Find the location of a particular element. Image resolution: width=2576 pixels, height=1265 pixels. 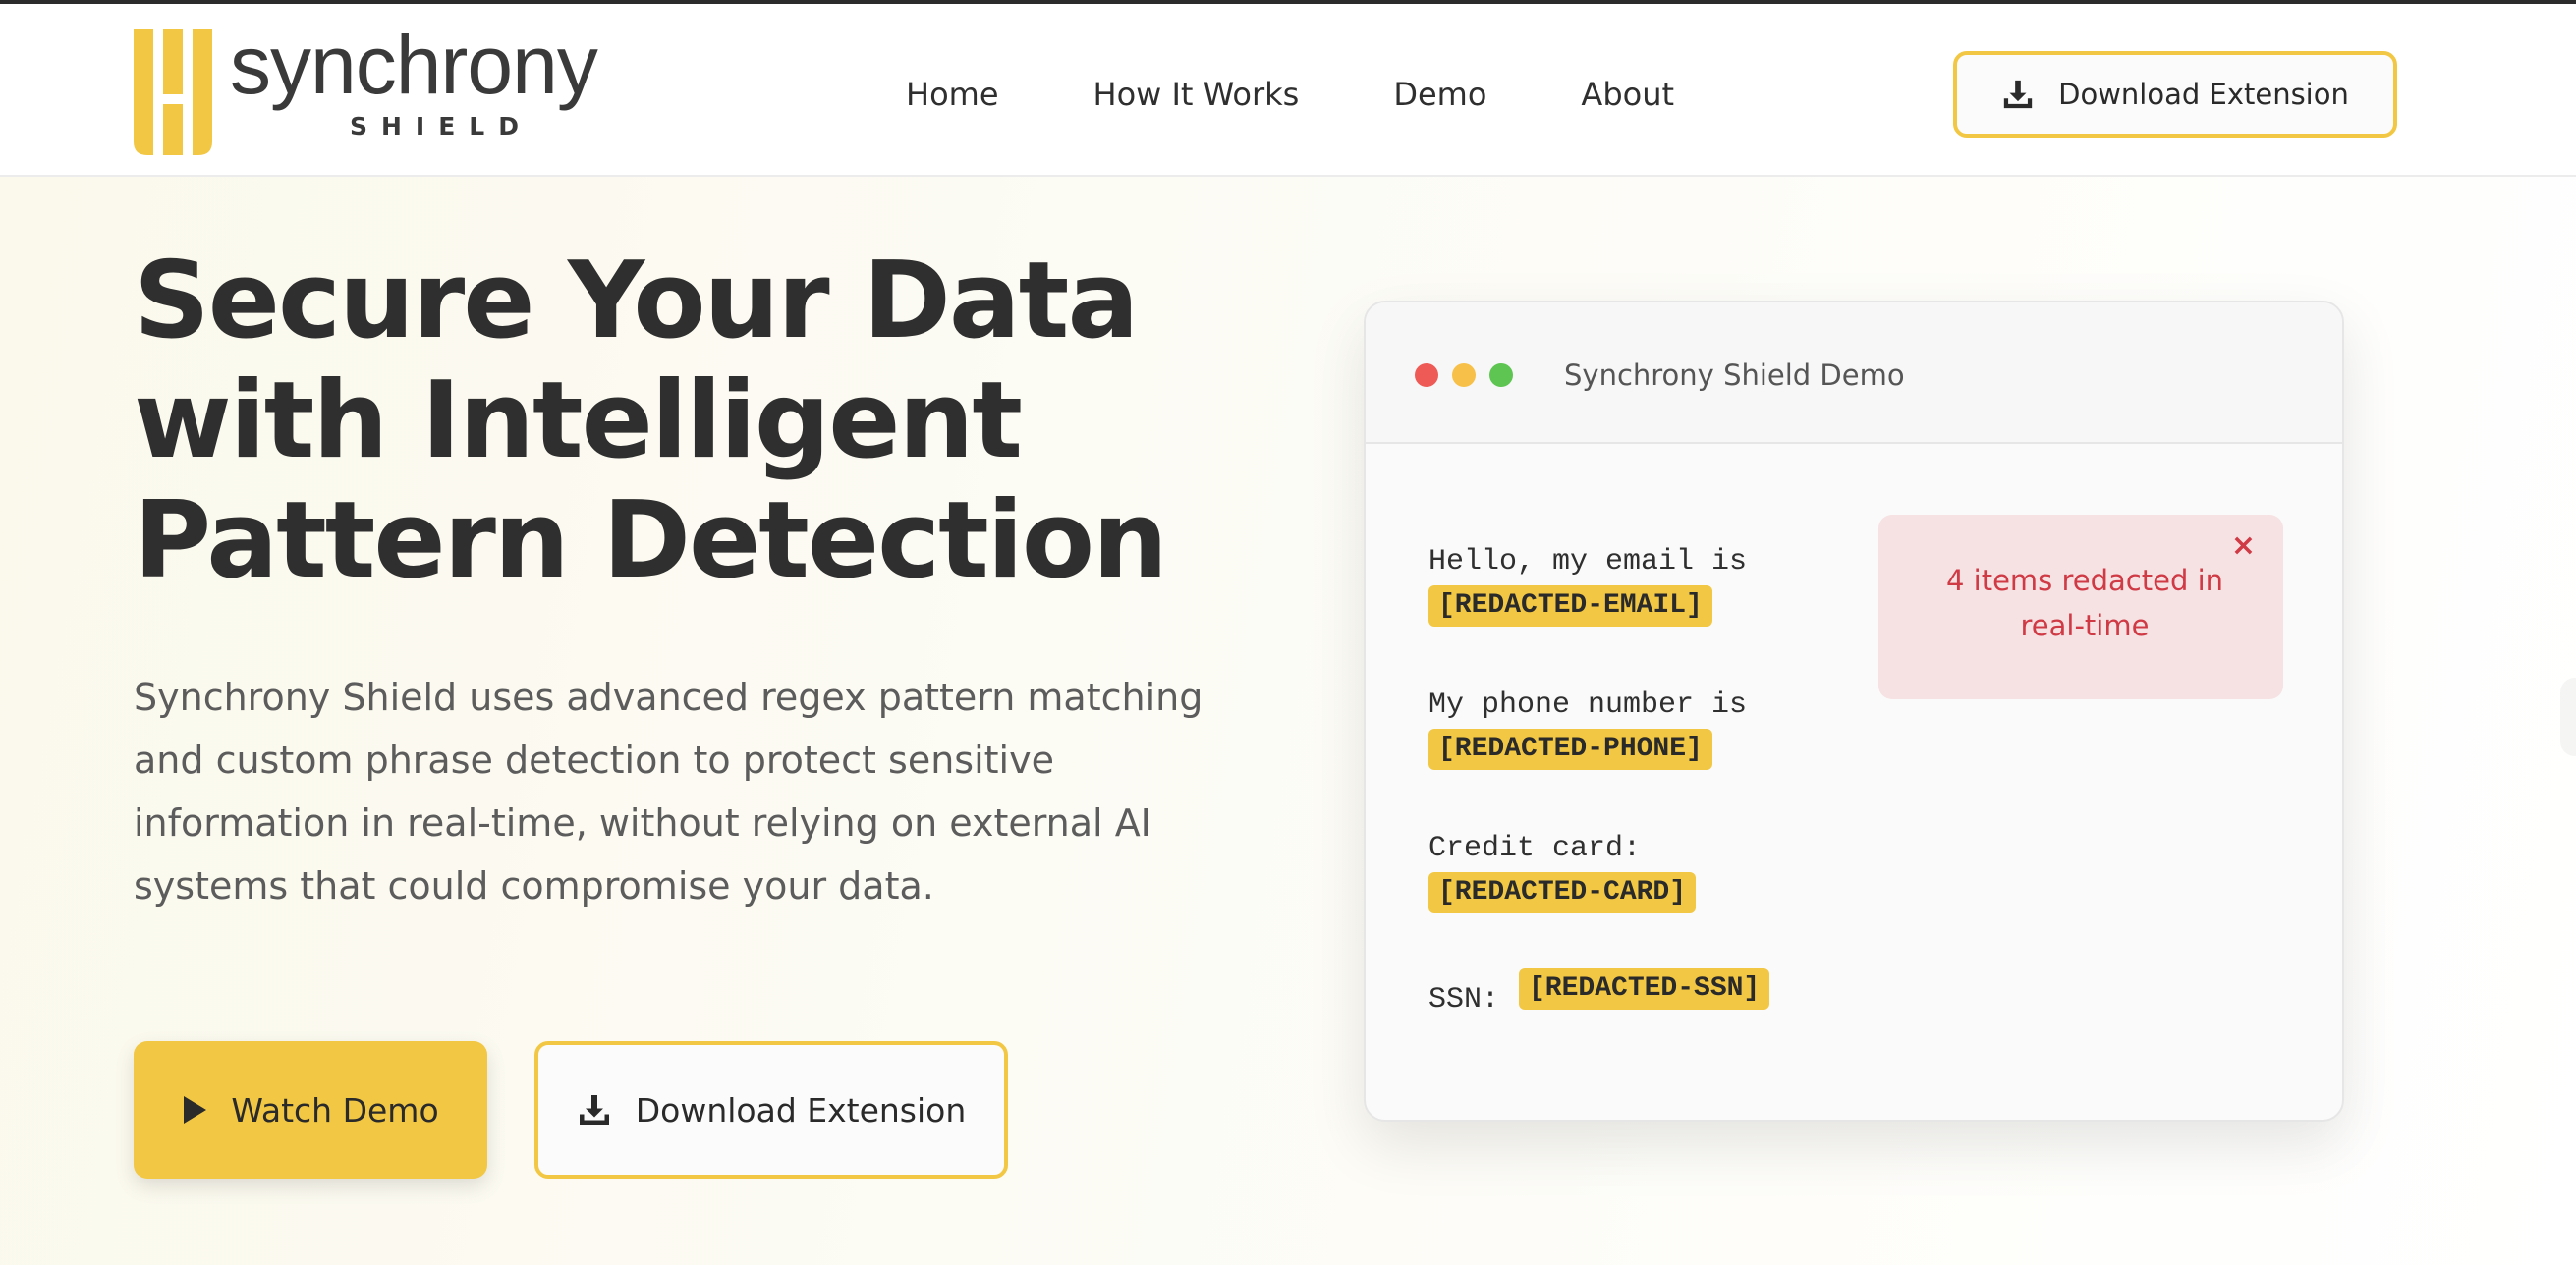

nav-how-it-works: How It Works is located at coordinates (1196, 95).